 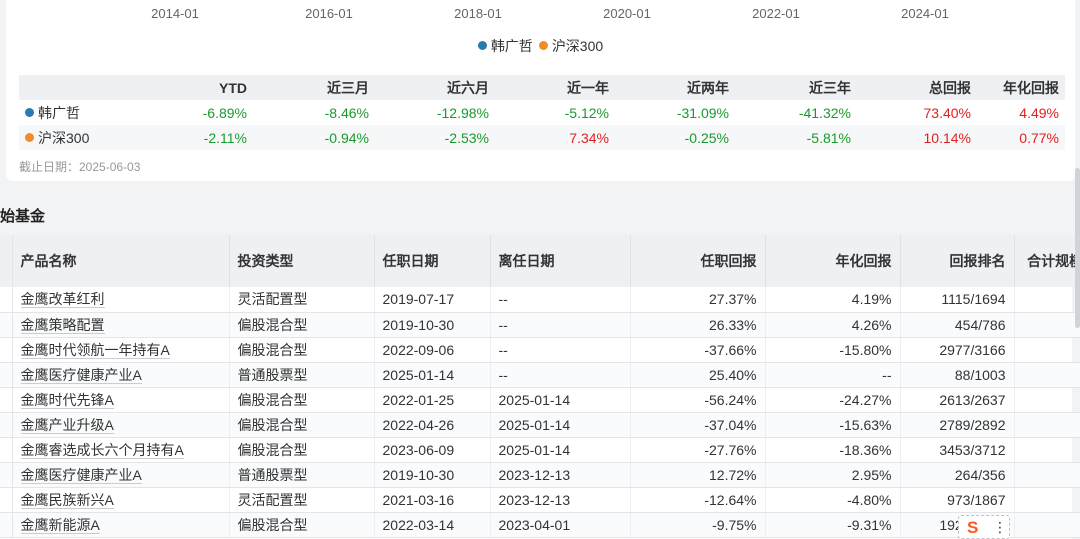 What do you see at coordinates (302, 261) in the screenshot?
I see `funds-header-cell: 投资类型` at bounding box center [302, 261].